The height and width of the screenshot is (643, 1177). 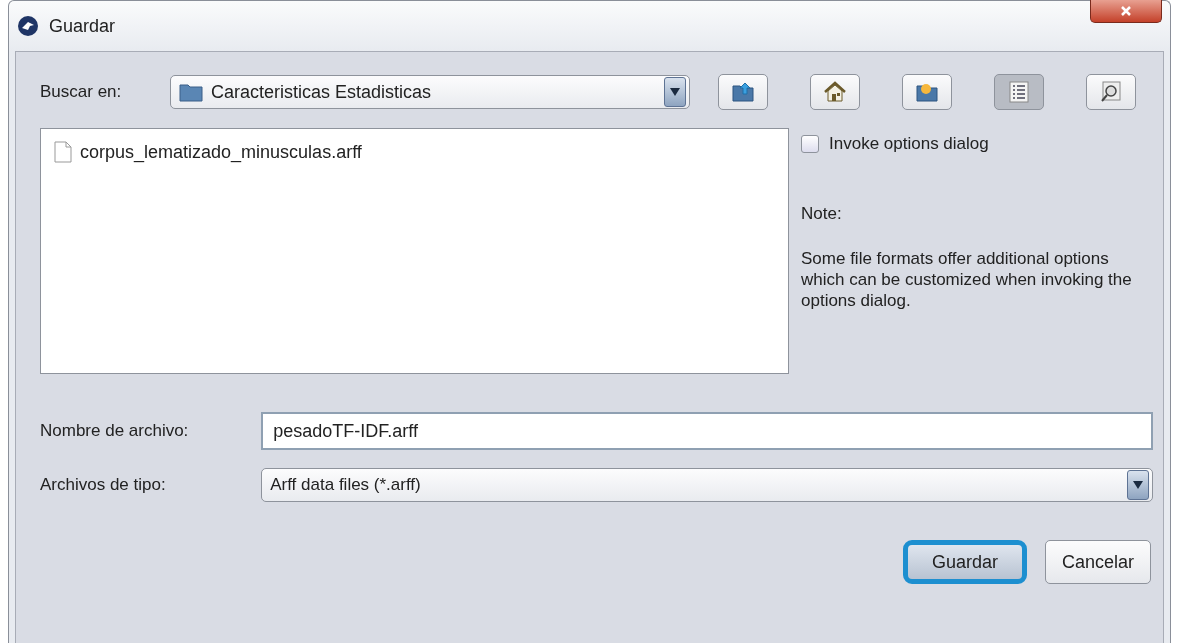 I want to click on close-button, so click(x=1126, y=11).